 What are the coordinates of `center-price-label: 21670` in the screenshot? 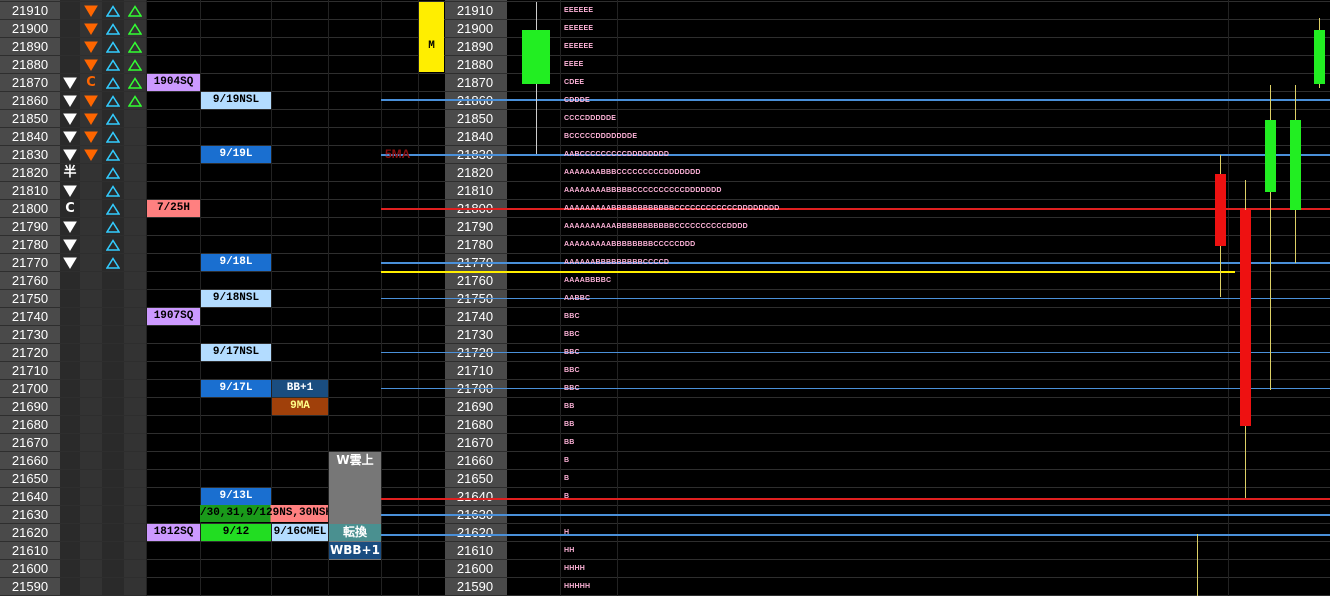 It's located at (475, 442).